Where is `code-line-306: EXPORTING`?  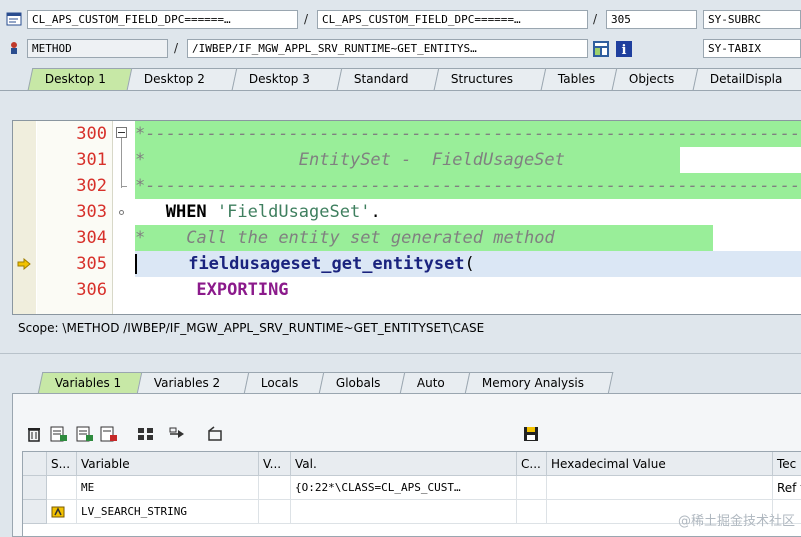
code-line-306: EXPORTING is located at coordinates (242, 290).